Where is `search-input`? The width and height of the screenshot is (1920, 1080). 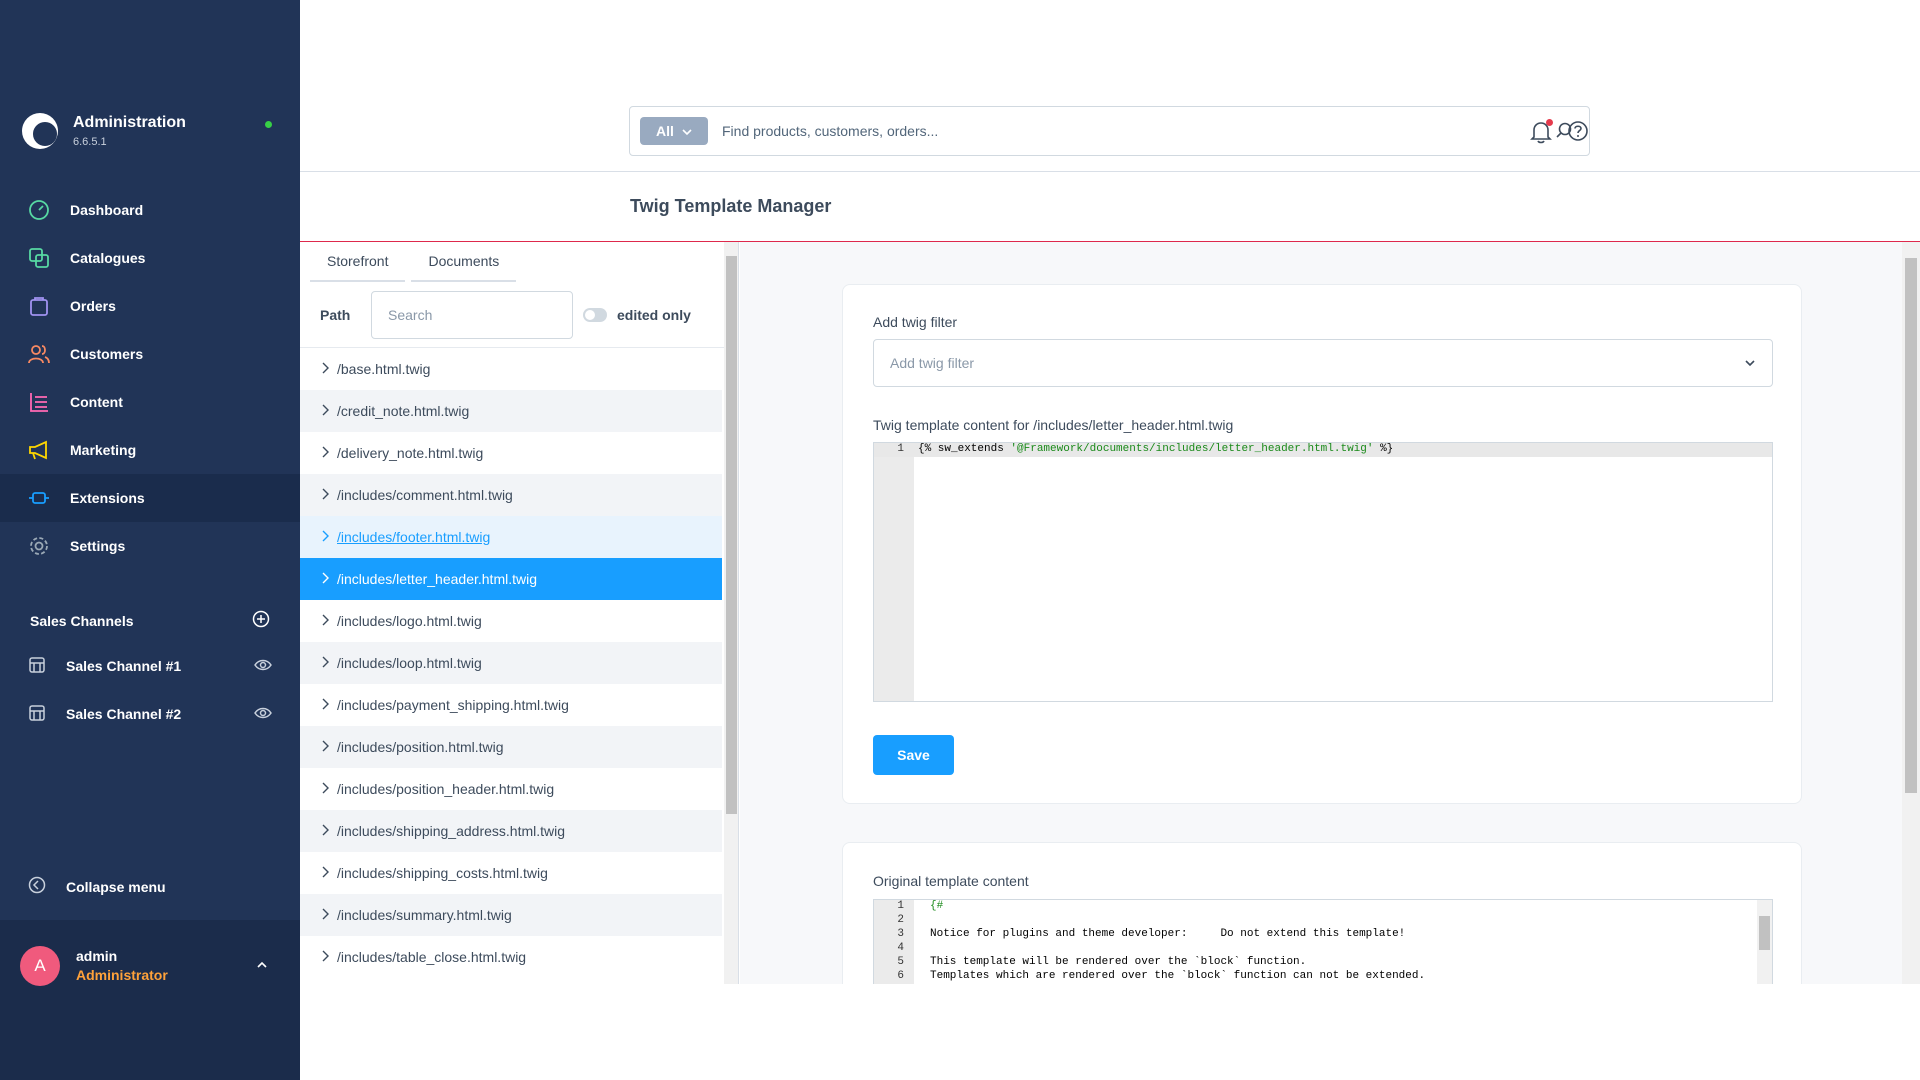
search-input is located at coordinates (1132, 131).